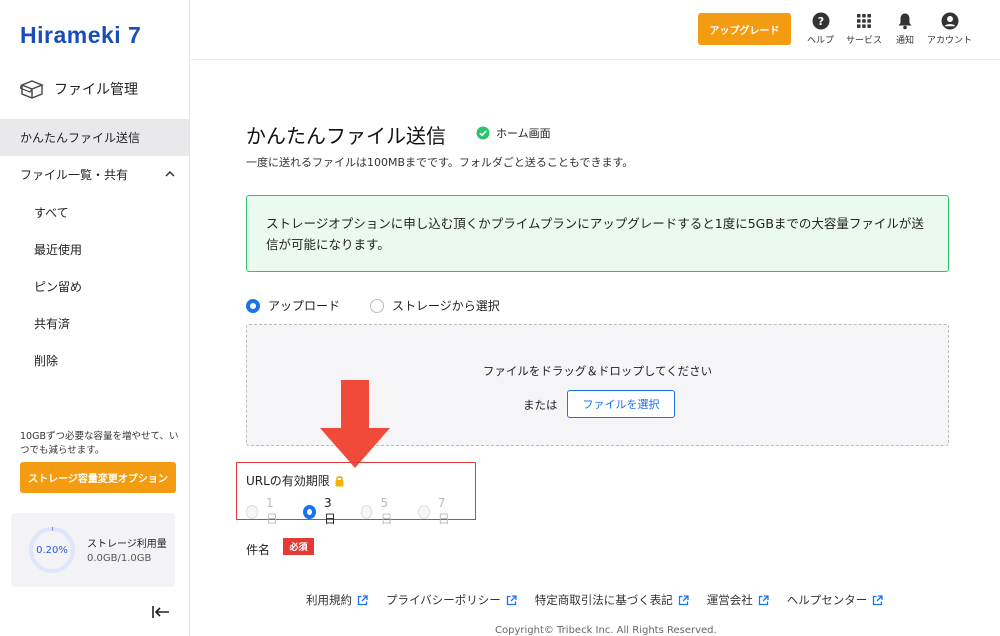  Describe the element at coordinates (864, 29) in the screenshot. I see `services-button: サービス` at that location.